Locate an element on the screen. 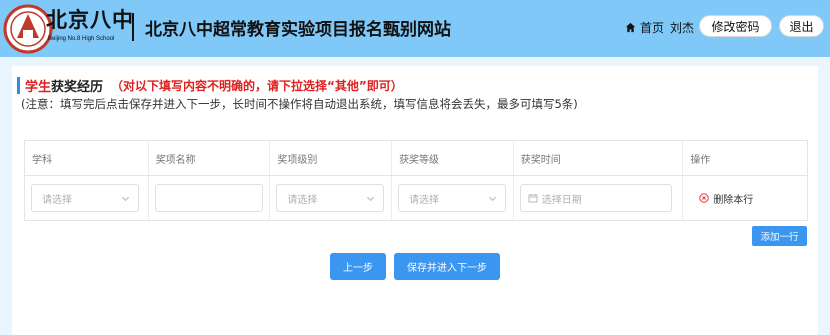 The image size is (830, 335). column-header-actions: 操作 is located at coordinates (700, 160).